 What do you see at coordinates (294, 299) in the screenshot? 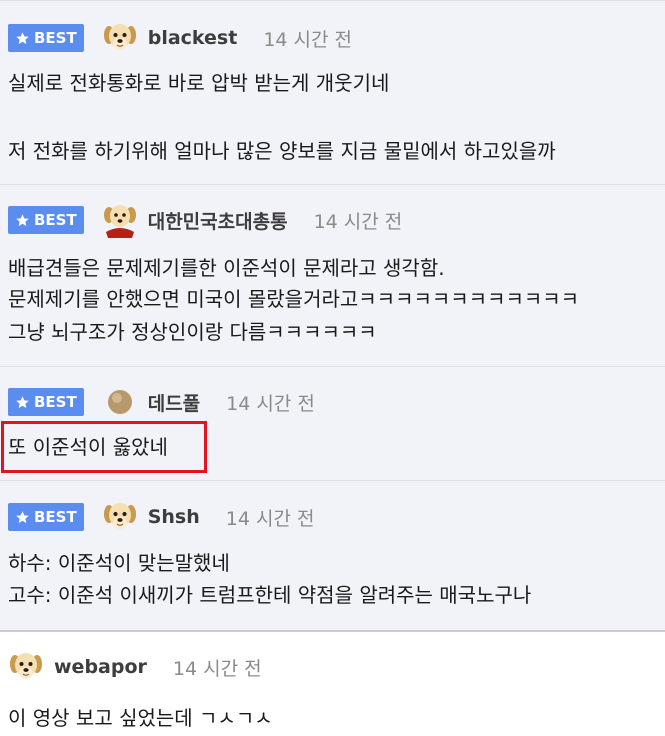
I see `comment-line: 문제제기를 안했으면 미국이 몰랐을거라고ㅋㅋㅋㅋㅋㅋㅋㅋㅋㅋㅋㅋ` at bounding box center [294, 299].